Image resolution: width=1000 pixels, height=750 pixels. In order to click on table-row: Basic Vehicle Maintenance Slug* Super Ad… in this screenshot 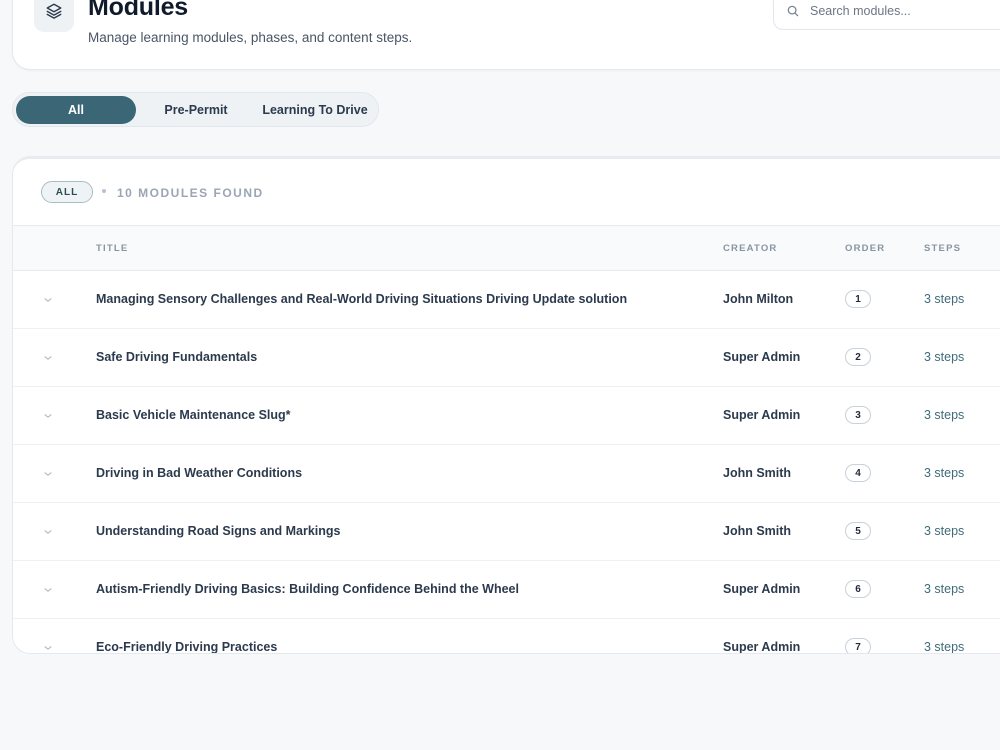, I will do `click(506, 416)`.